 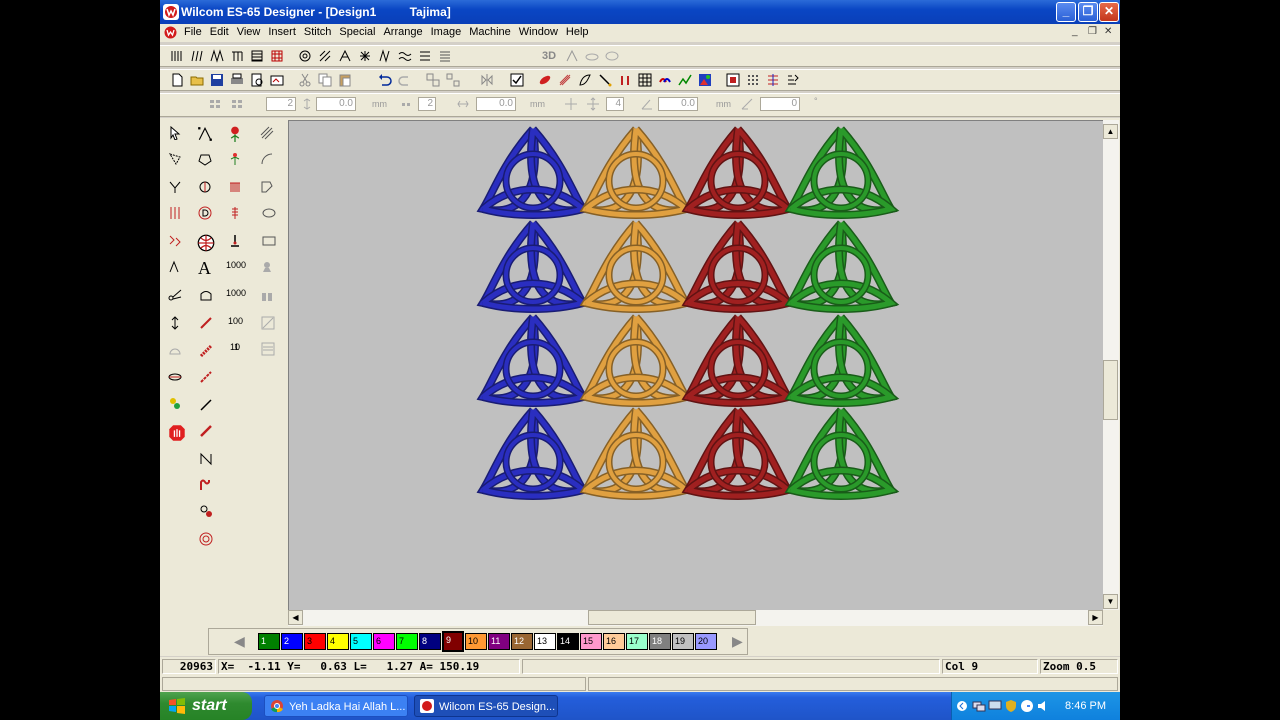 I want to click on align-grid-icon, so click(x=237, y=104).